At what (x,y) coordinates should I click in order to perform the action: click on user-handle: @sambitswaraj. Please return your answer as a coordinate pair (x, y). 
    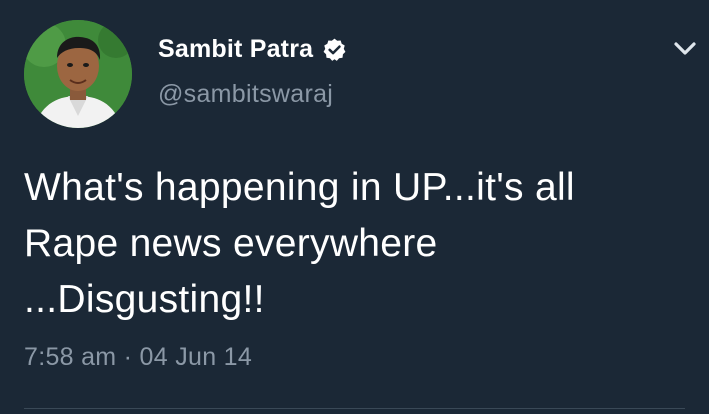
    Looking at the image, I should click on (245, 94).